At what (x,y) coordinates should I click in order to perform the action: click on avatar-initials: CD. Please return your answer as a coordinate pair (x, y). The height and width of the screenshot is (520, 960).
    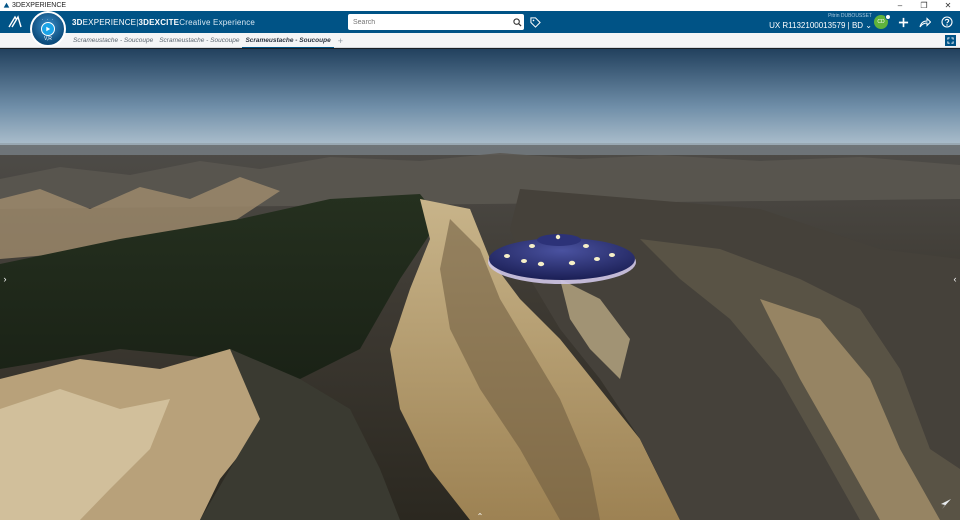
    Looking at the image, I should click on (881, 22).